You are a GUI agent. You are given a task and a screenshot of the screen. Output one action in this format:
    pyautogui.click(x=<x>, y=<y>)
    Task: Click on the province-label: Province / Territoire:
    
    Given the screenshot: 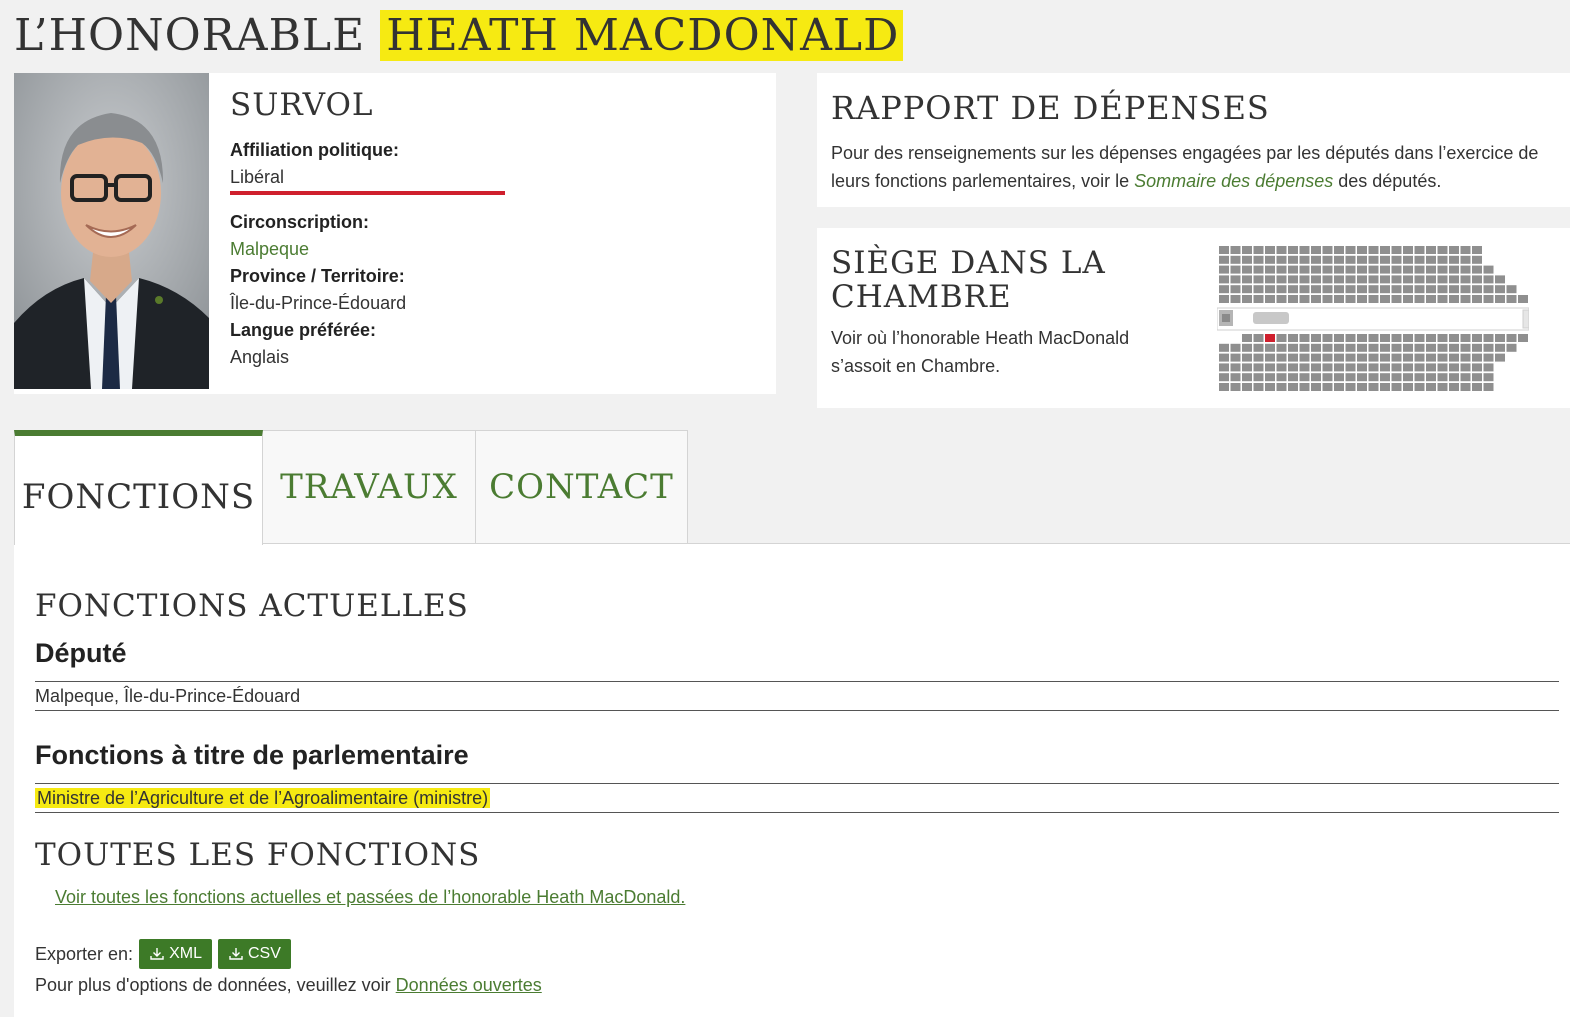 What is the action you would take?
    pyautogui.click(x=317, y=276)
    